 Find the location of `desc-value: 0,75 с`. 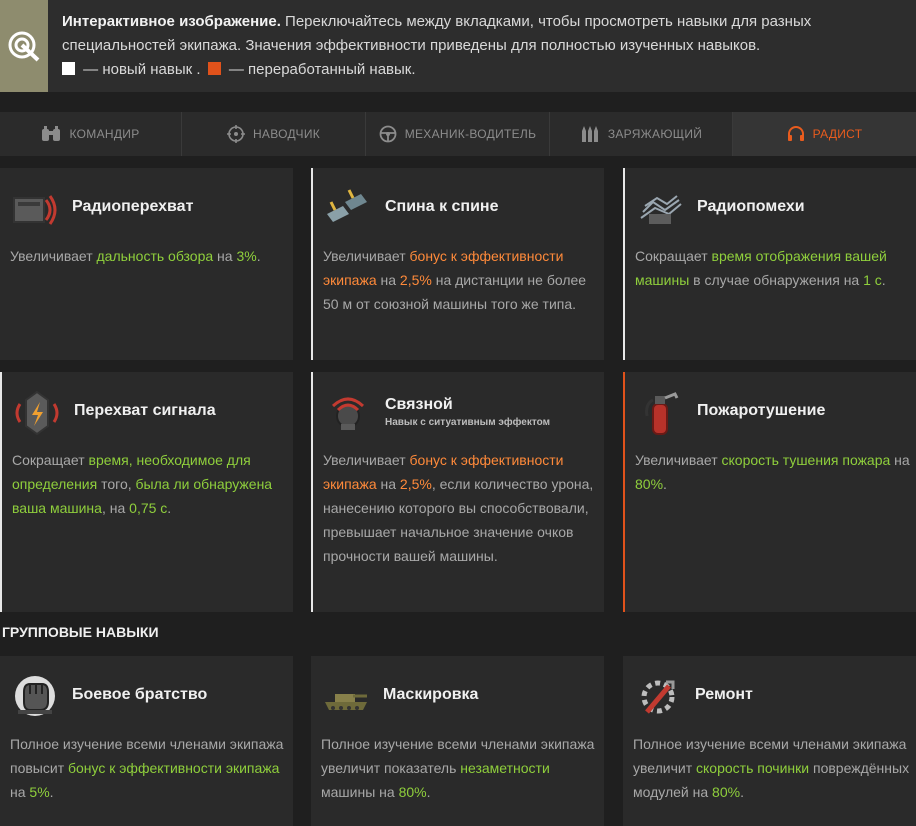

desc-value: 0,75 с is located at coordinates (148, 508).